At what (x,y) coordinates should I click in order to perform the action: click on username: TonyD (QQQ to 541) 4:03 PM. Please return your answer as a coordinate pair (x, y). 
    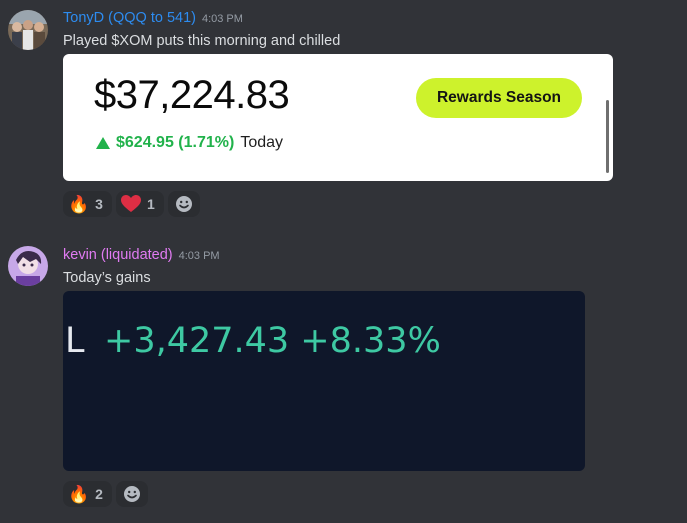
    Looking at the image, I should click on (153, 18).